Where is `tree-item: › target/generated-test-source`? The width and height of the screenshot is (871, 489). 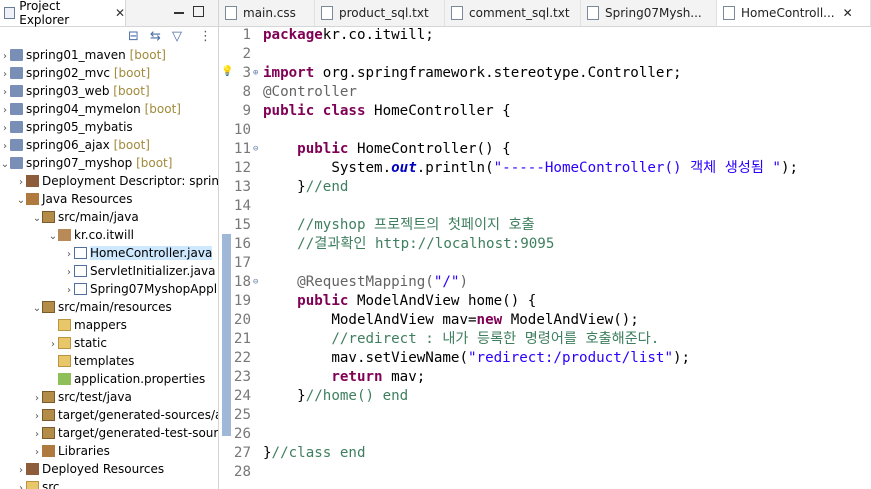 tree-item: › target/generated-test-source is located at coordinates (109, 433).